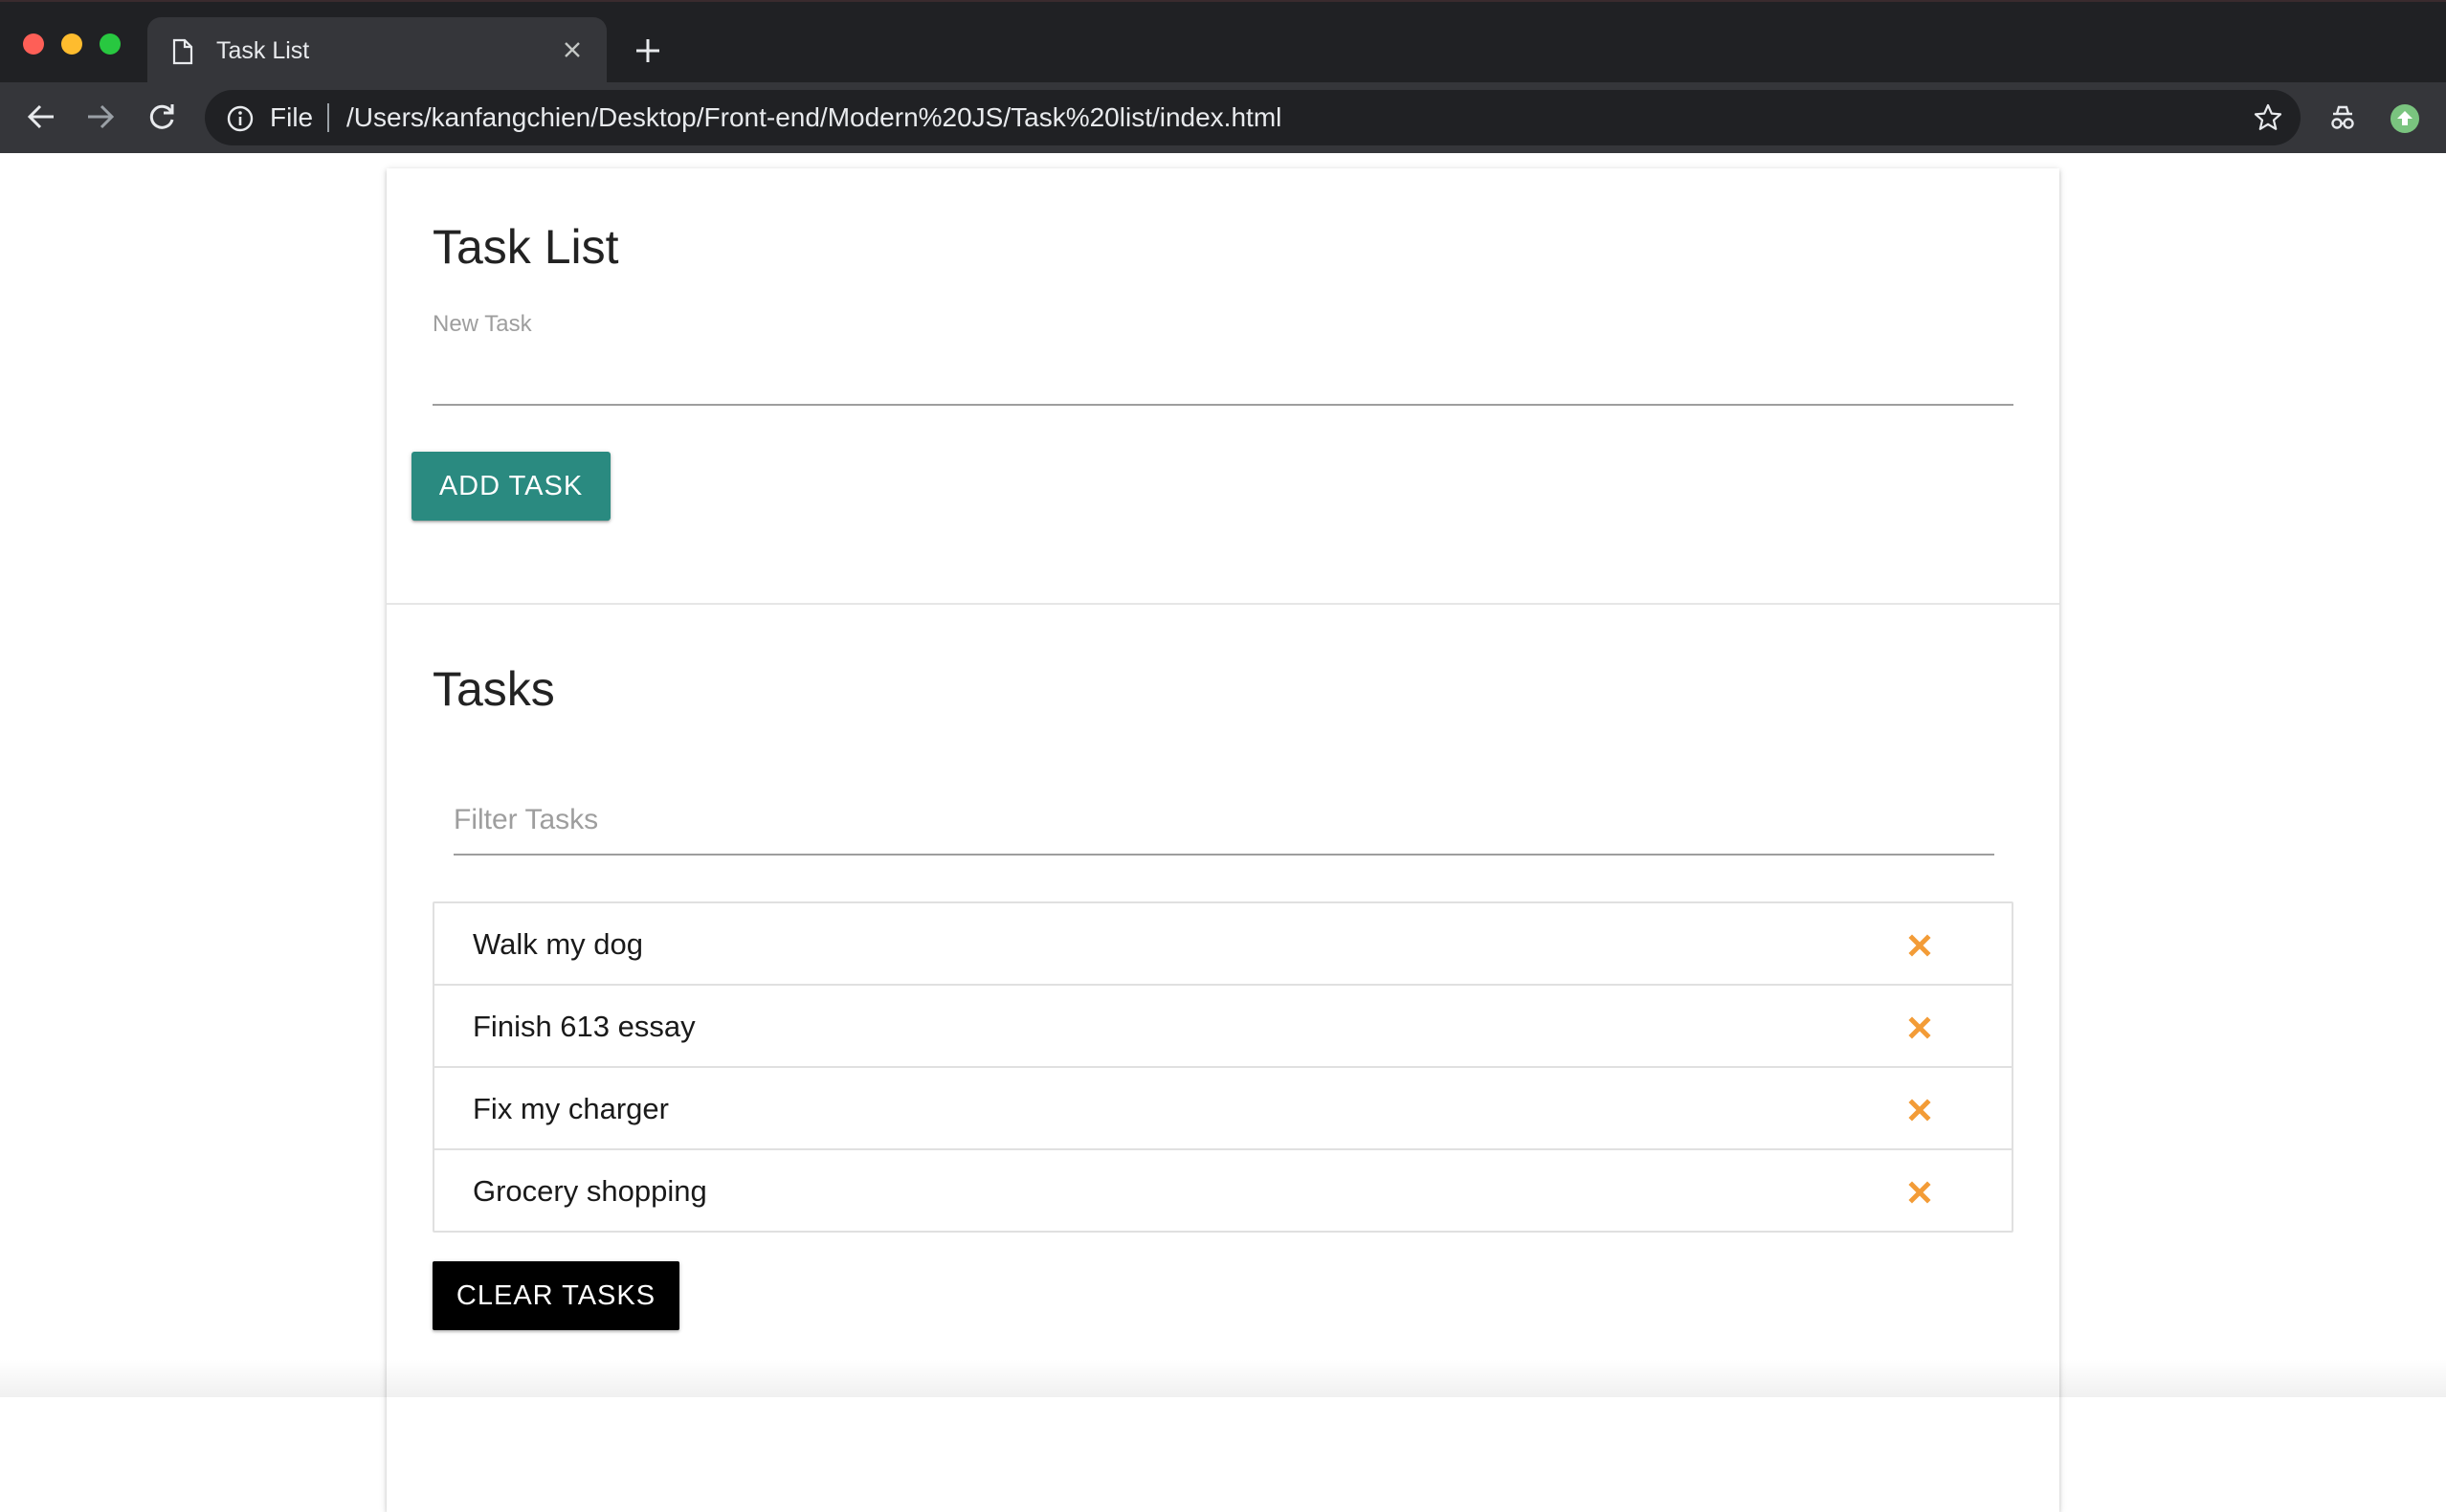 Image resolution: width=2446 pixels, height=1512 pixels. Describe the element at coordinates (590, 1191) in the screenshot. I see `task-text: Grocery shopping` at that location.